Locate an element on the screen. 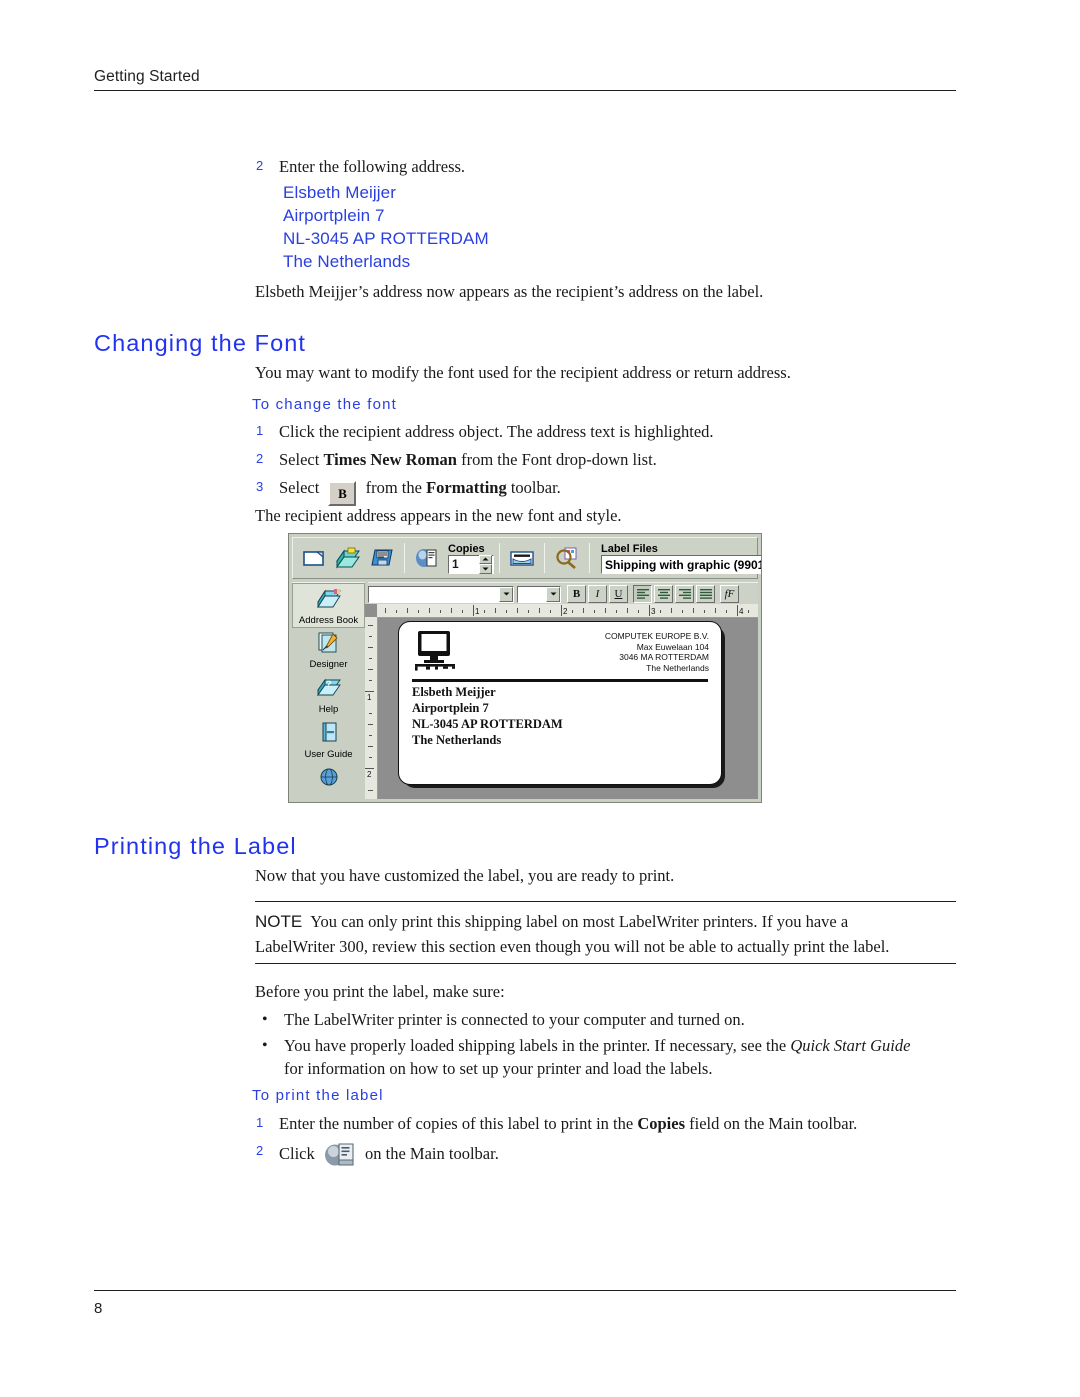  font-size-dropdown is located at coordinates (539, 594).